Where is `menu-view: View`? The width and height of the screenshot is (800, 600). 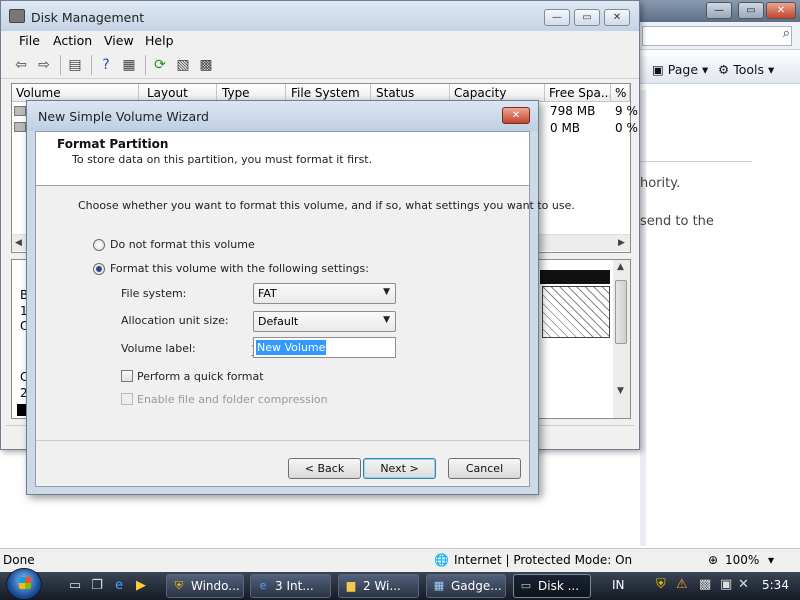
menu-view: View is located at coordinates (119, 40).